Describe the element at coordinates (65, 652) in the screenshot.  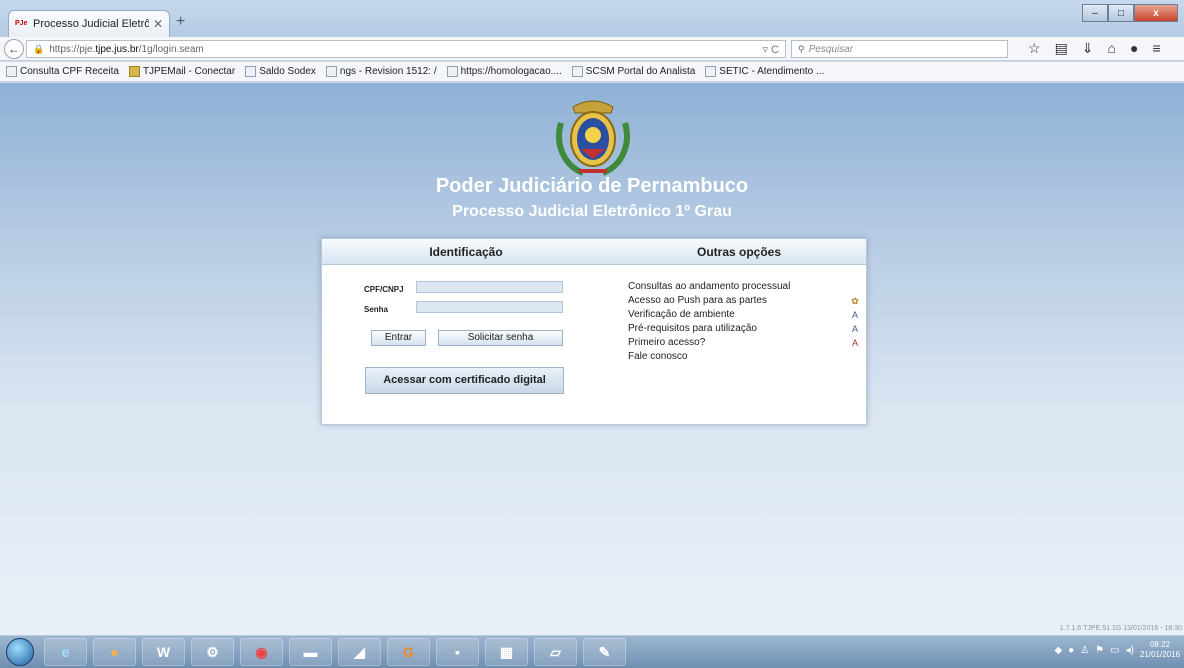
I see `internet-explorer-icon: e` at that location.